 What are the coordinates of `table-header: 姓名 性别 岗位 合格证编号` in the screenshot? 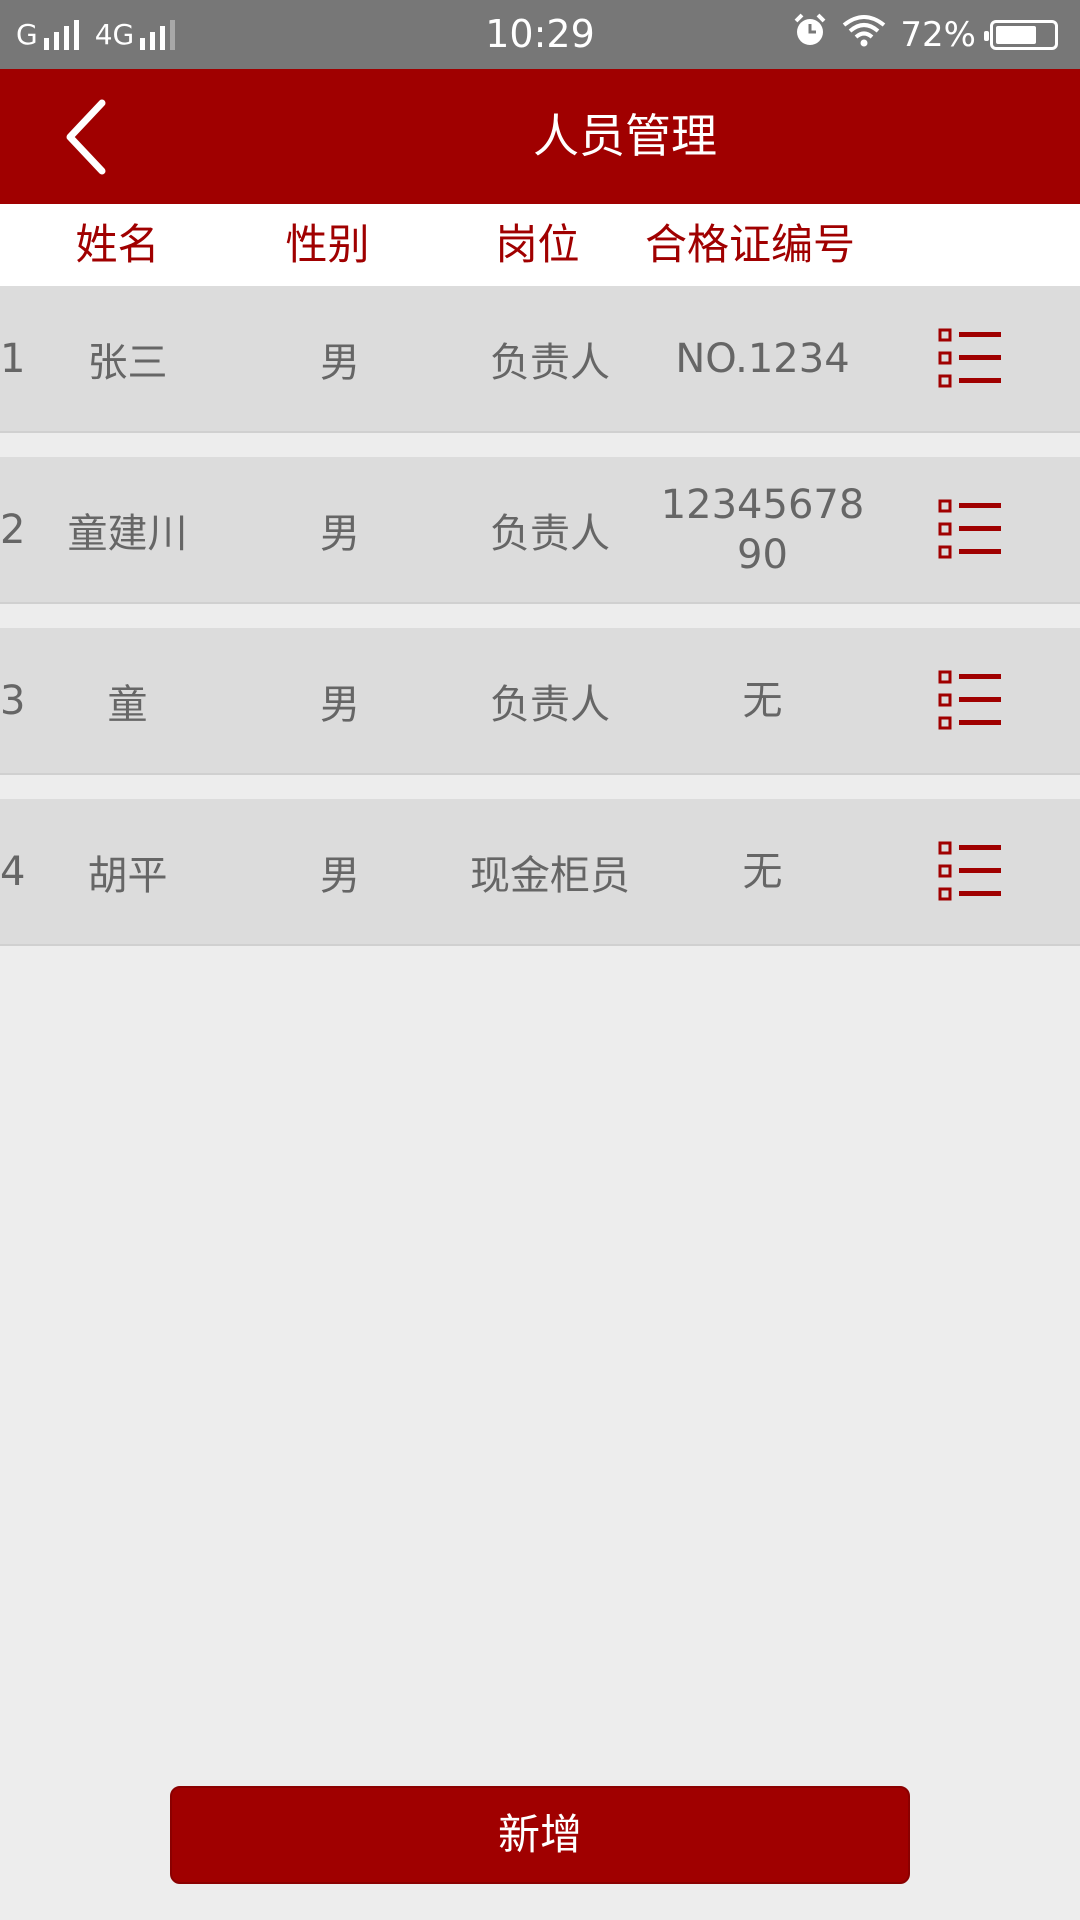 It's located at (540, 245).